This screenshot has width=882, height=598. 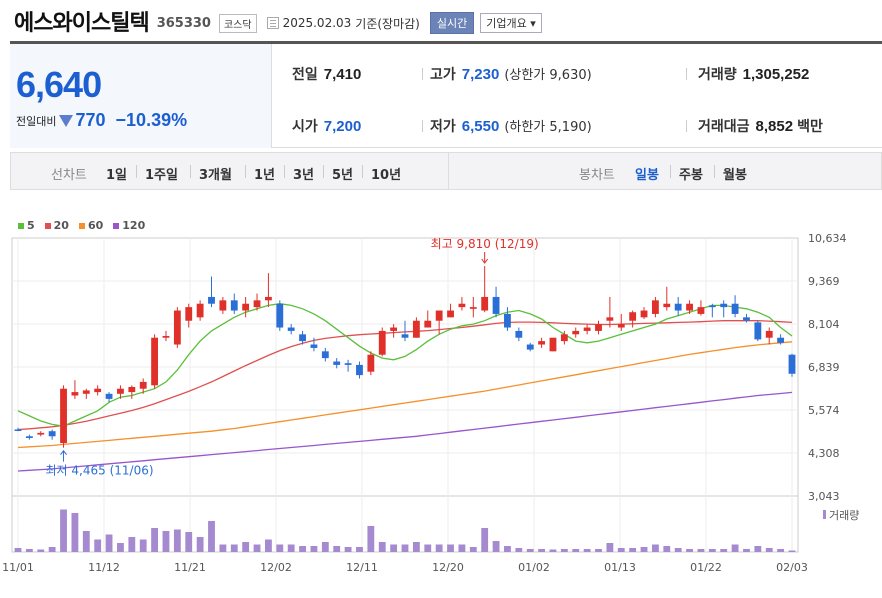 What do you see at coordinates (405, 431) in the screenshot?
I see `ma120-line` at bounding box center [405, 431].